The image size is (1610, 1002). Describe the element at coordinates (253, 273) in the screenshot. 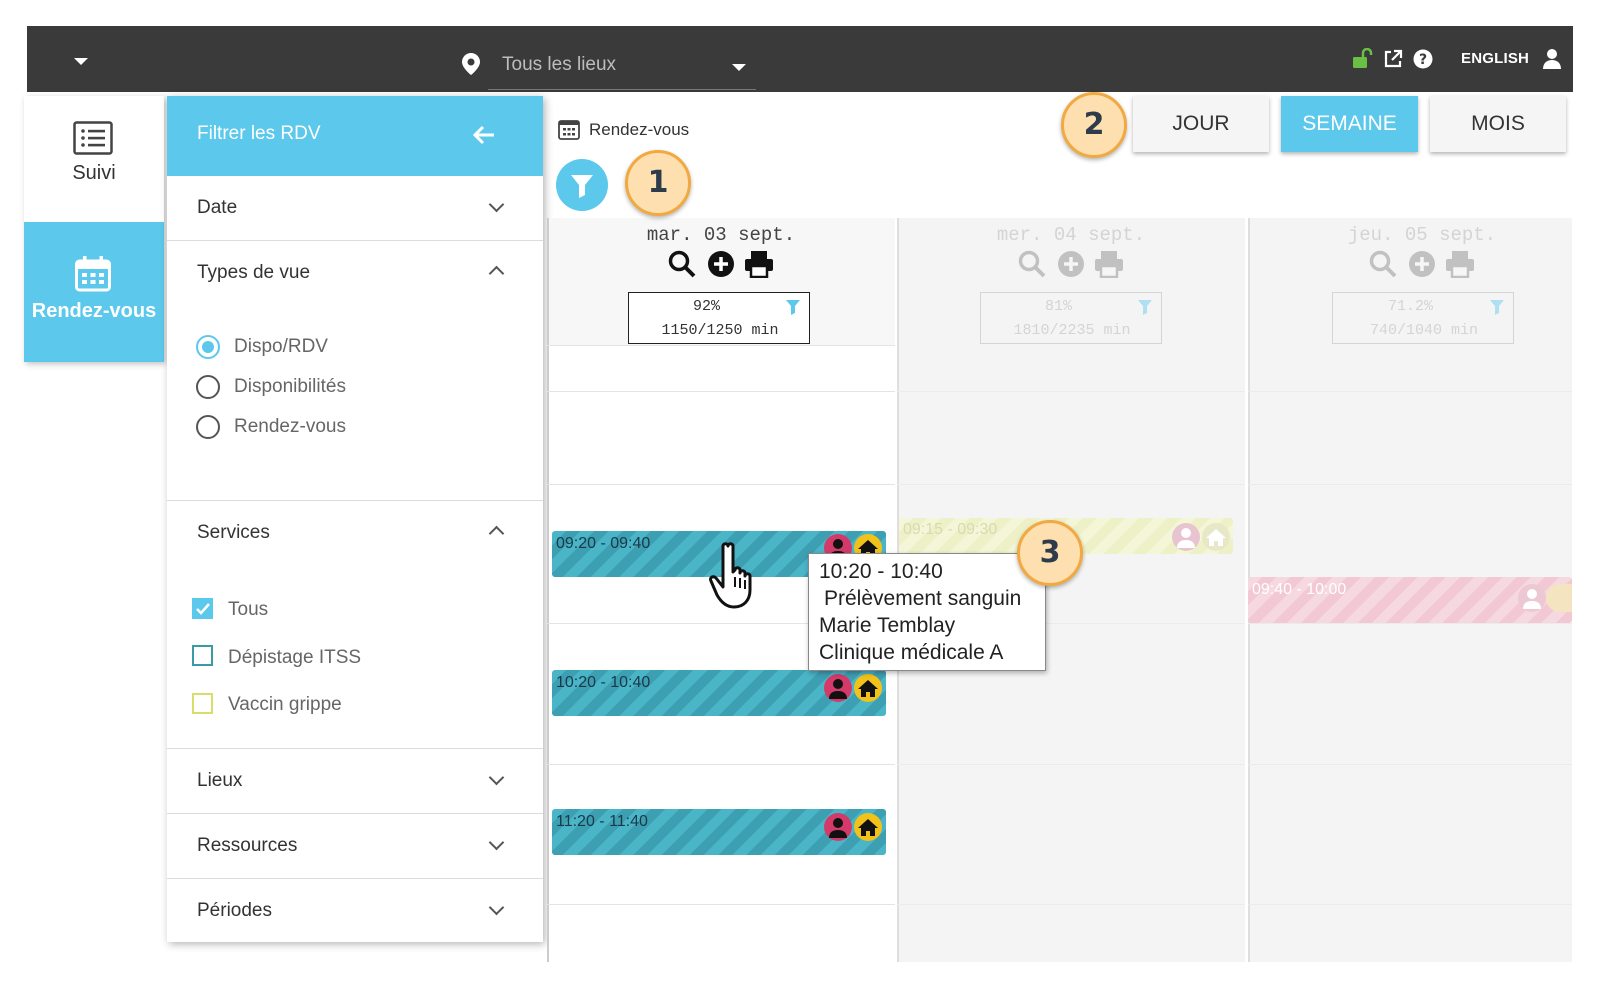

I see `section-view-types: Types de vue` at that location.